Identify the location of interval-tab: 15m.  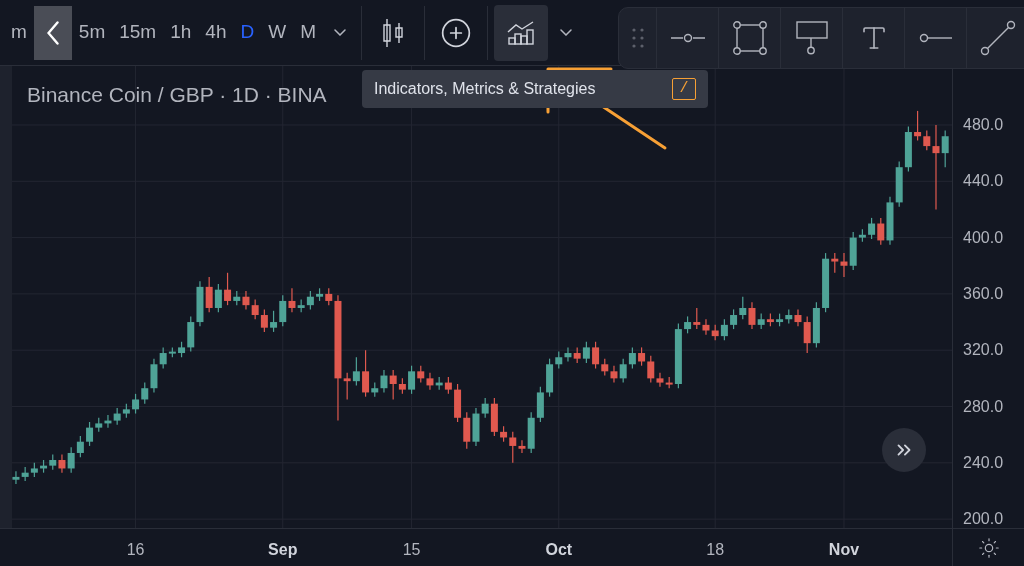
(138, 32).